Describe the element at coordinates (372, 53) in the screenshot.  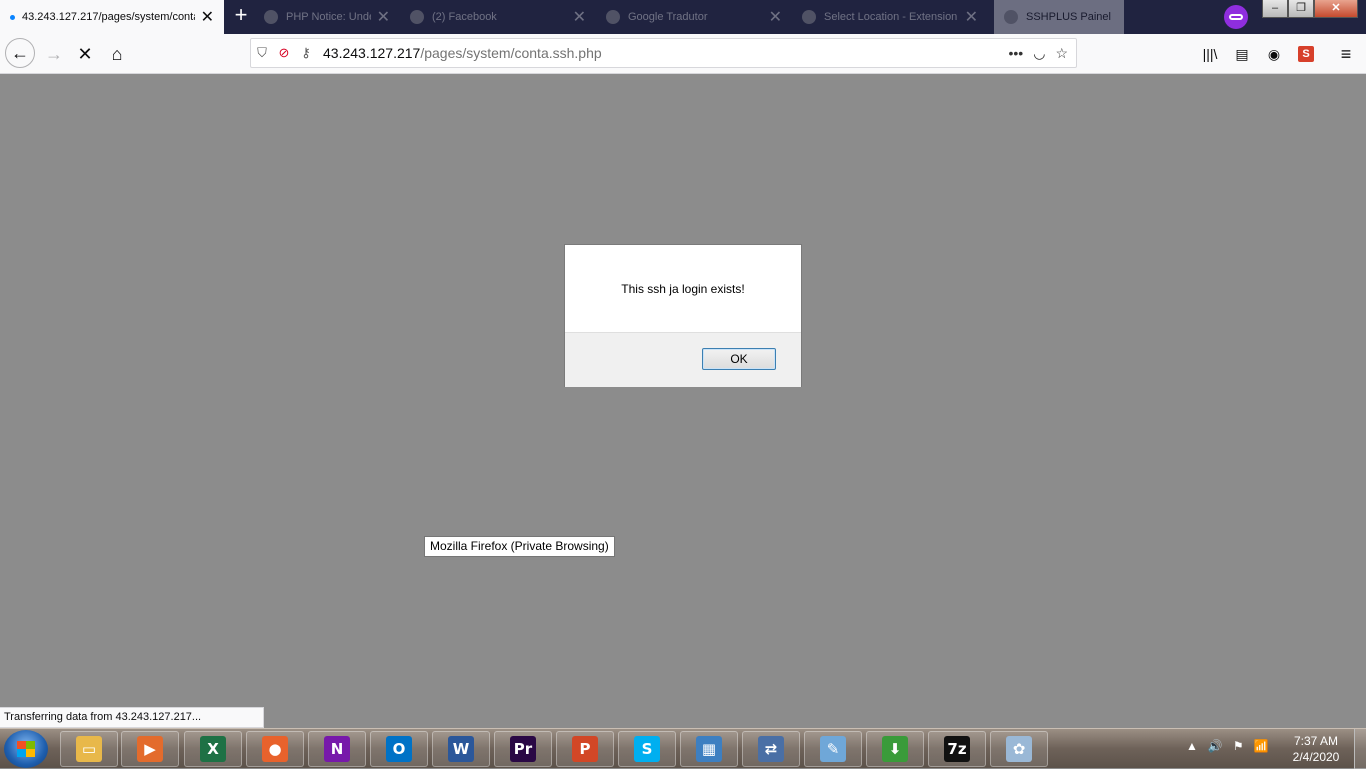
I see `url-host: 43.243.127.217` at that location.